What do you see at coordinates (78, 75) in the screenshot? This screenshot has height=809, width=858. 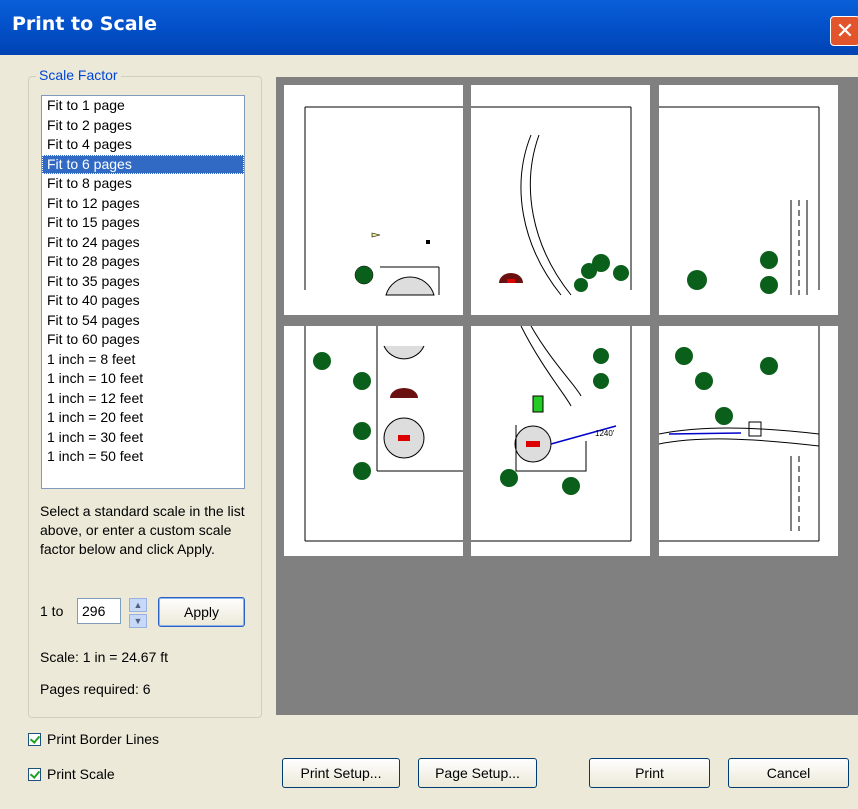 I see `scale-factor-legend: Scale Factor` at bounding box center [78, 75].